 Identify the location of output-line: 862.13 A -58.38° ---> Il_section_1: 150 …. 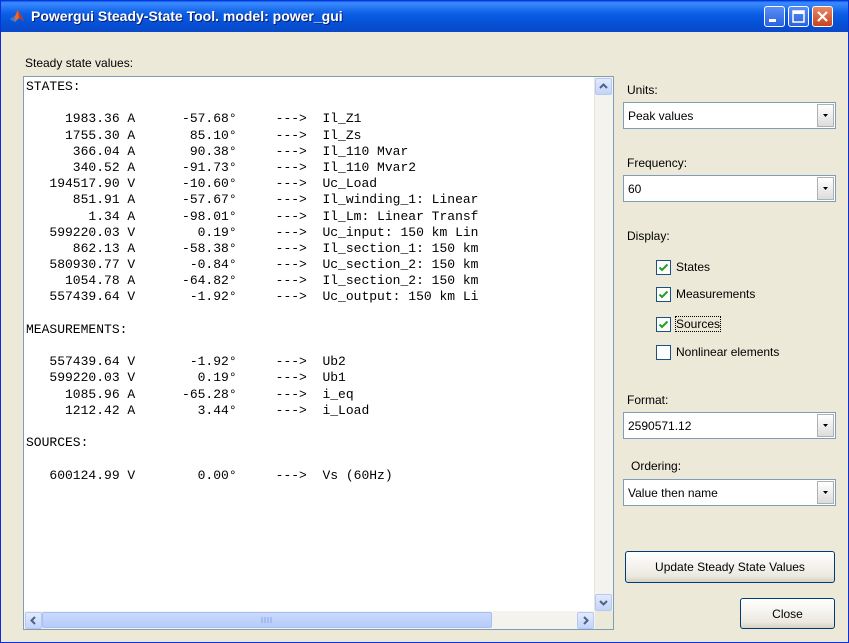
(252, 248).